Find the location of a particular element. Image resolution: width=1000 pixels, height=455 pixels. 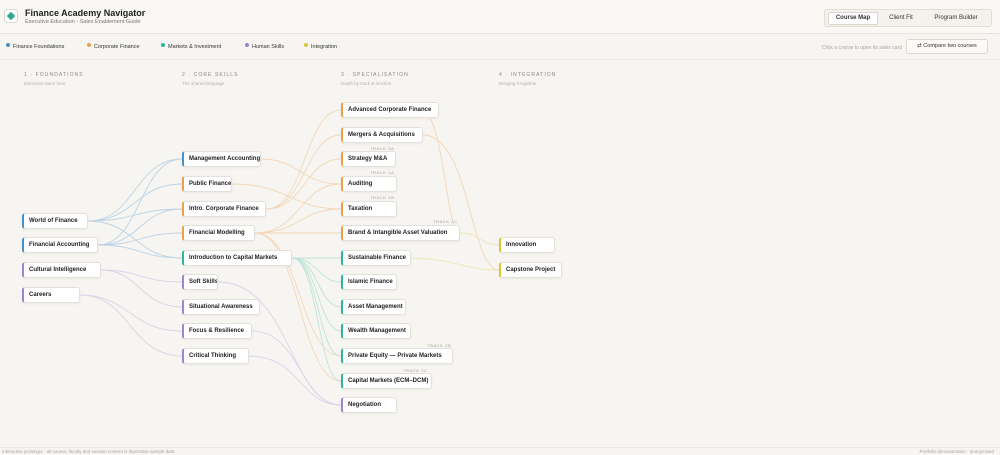

course-wealth-management: Wealth Management is located at coordinates (376, 331).